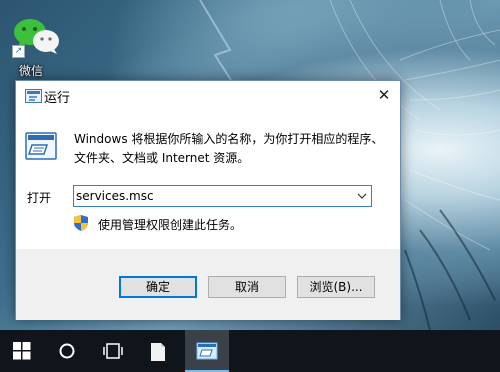 This screenshot has width=500, height=372. What do you see at coordinates (362, 196) in the screenshot?
I see `chevron-down-icon` at bounding box center [362, 196].